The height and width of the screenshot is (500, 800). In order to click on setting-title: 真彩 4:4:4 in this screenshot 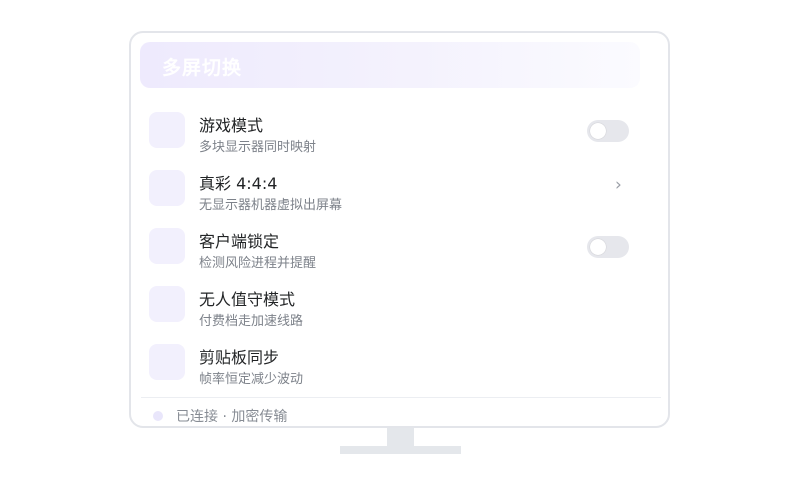, I will do `click(238, 183)`.